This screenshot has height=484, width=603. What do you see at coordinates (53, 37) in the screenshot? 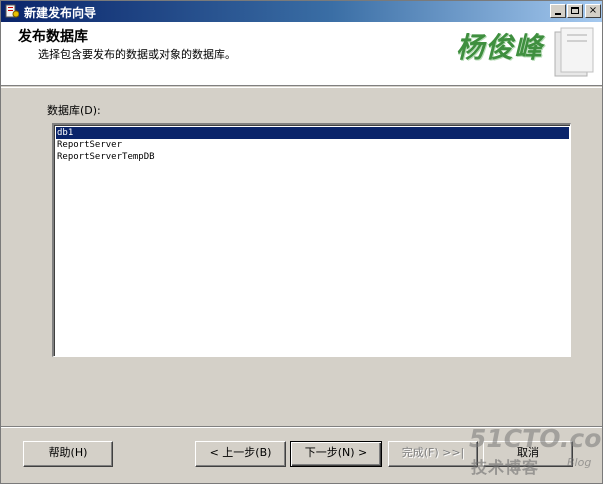
I see `page-title: 发布数据库` at bounding box center [53, 37].